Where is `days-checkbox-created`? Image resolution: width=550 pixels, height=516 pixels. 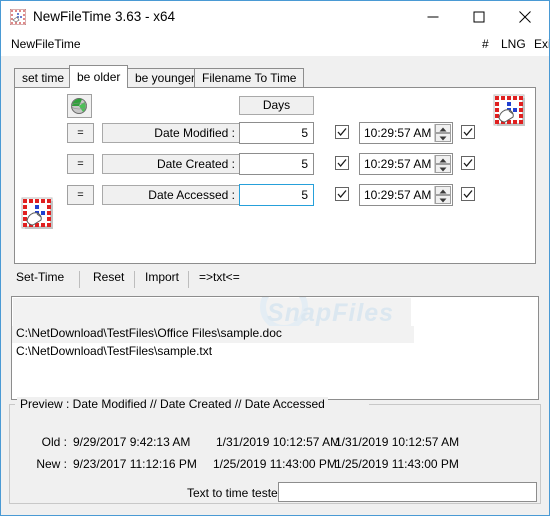 days-checkbox-created is located at coordinates (342, 163).